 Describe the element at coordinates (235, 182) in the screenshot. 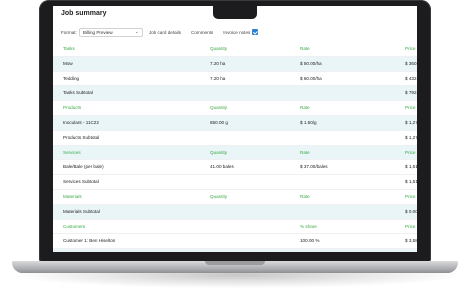

I see `subtotal-row: Services Subtotal $ 1,517.00` at that location.